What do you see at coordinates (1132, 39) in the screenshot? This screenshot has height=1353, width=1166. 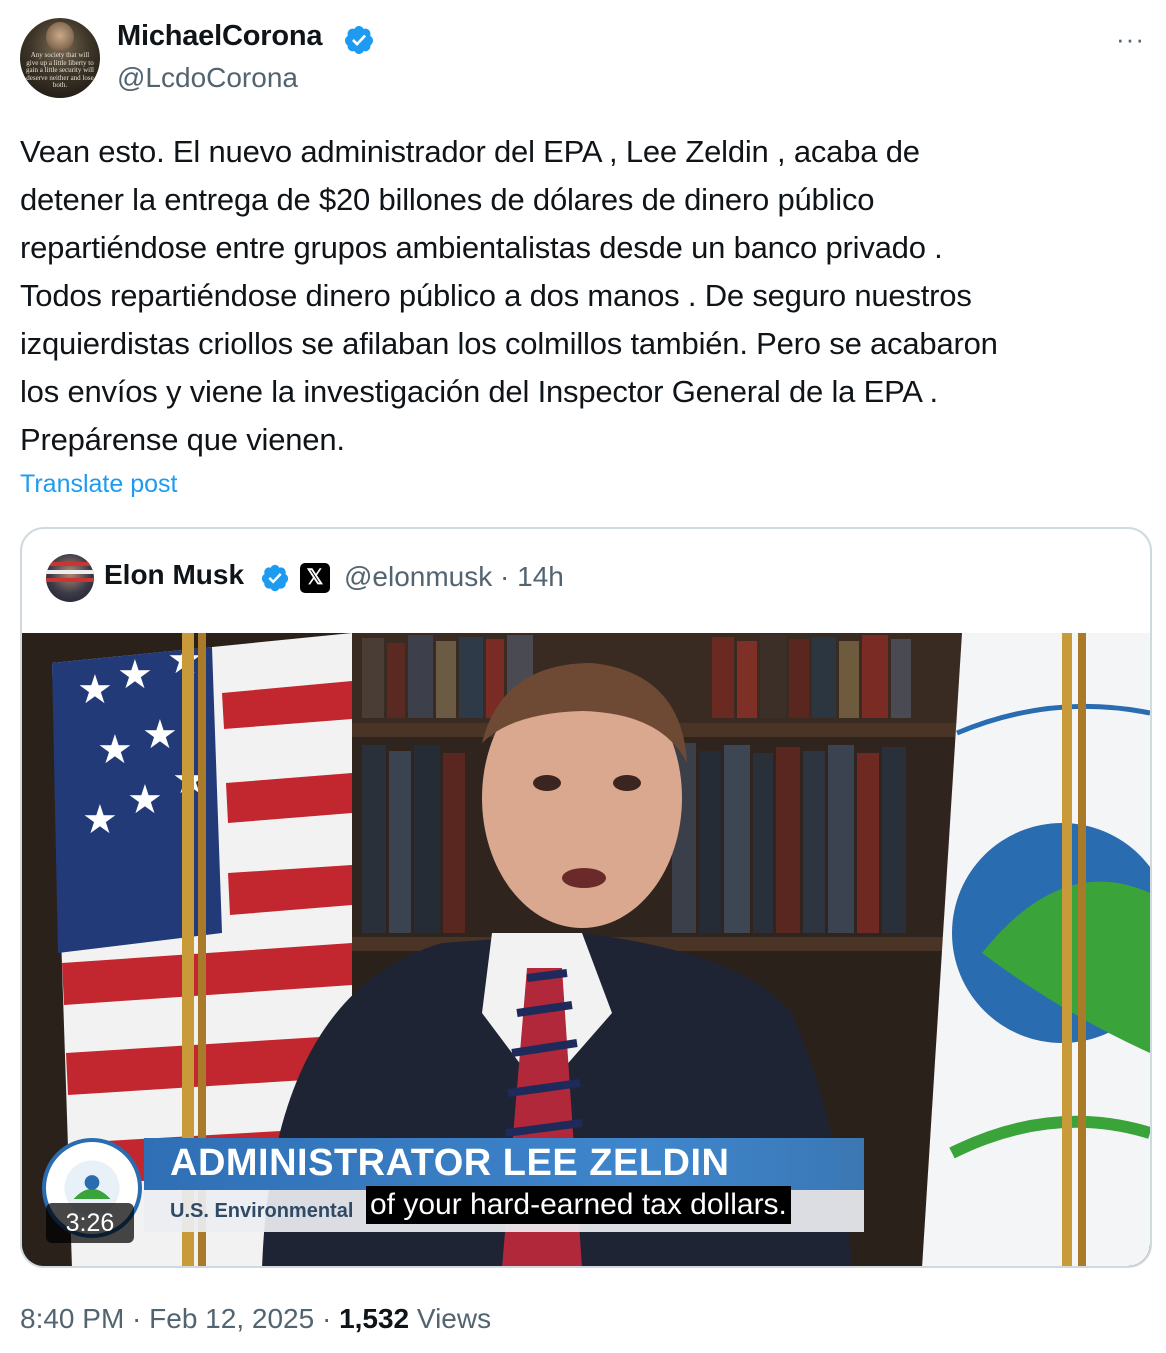 I see `more-icon: ···` at bounding box center [1132, 39].